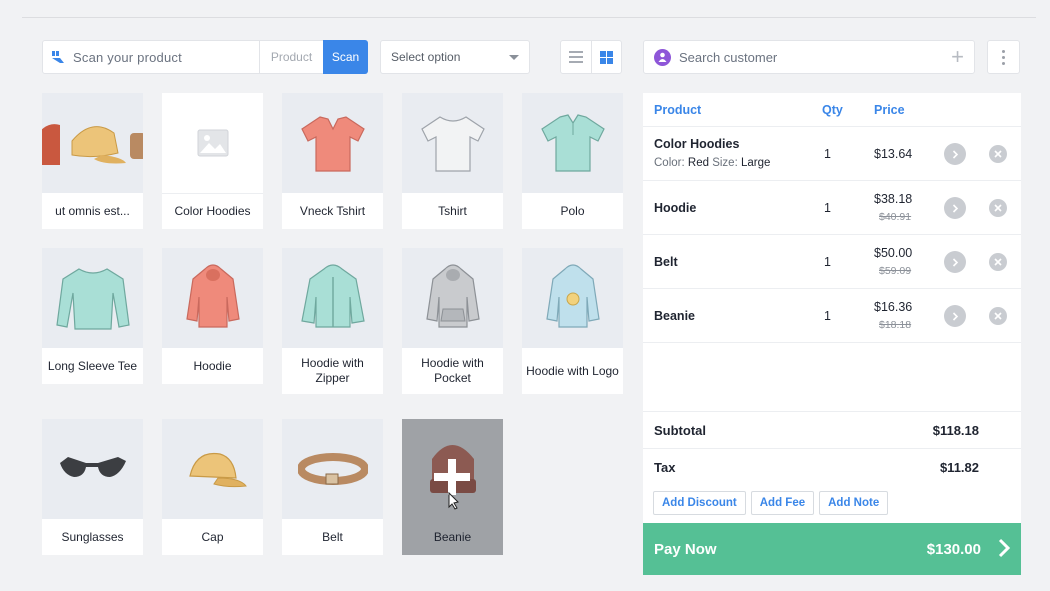 This screenshot has height=591, width=1050. I want to click on product-tile-hovered: Beanie, so click(452, 487).